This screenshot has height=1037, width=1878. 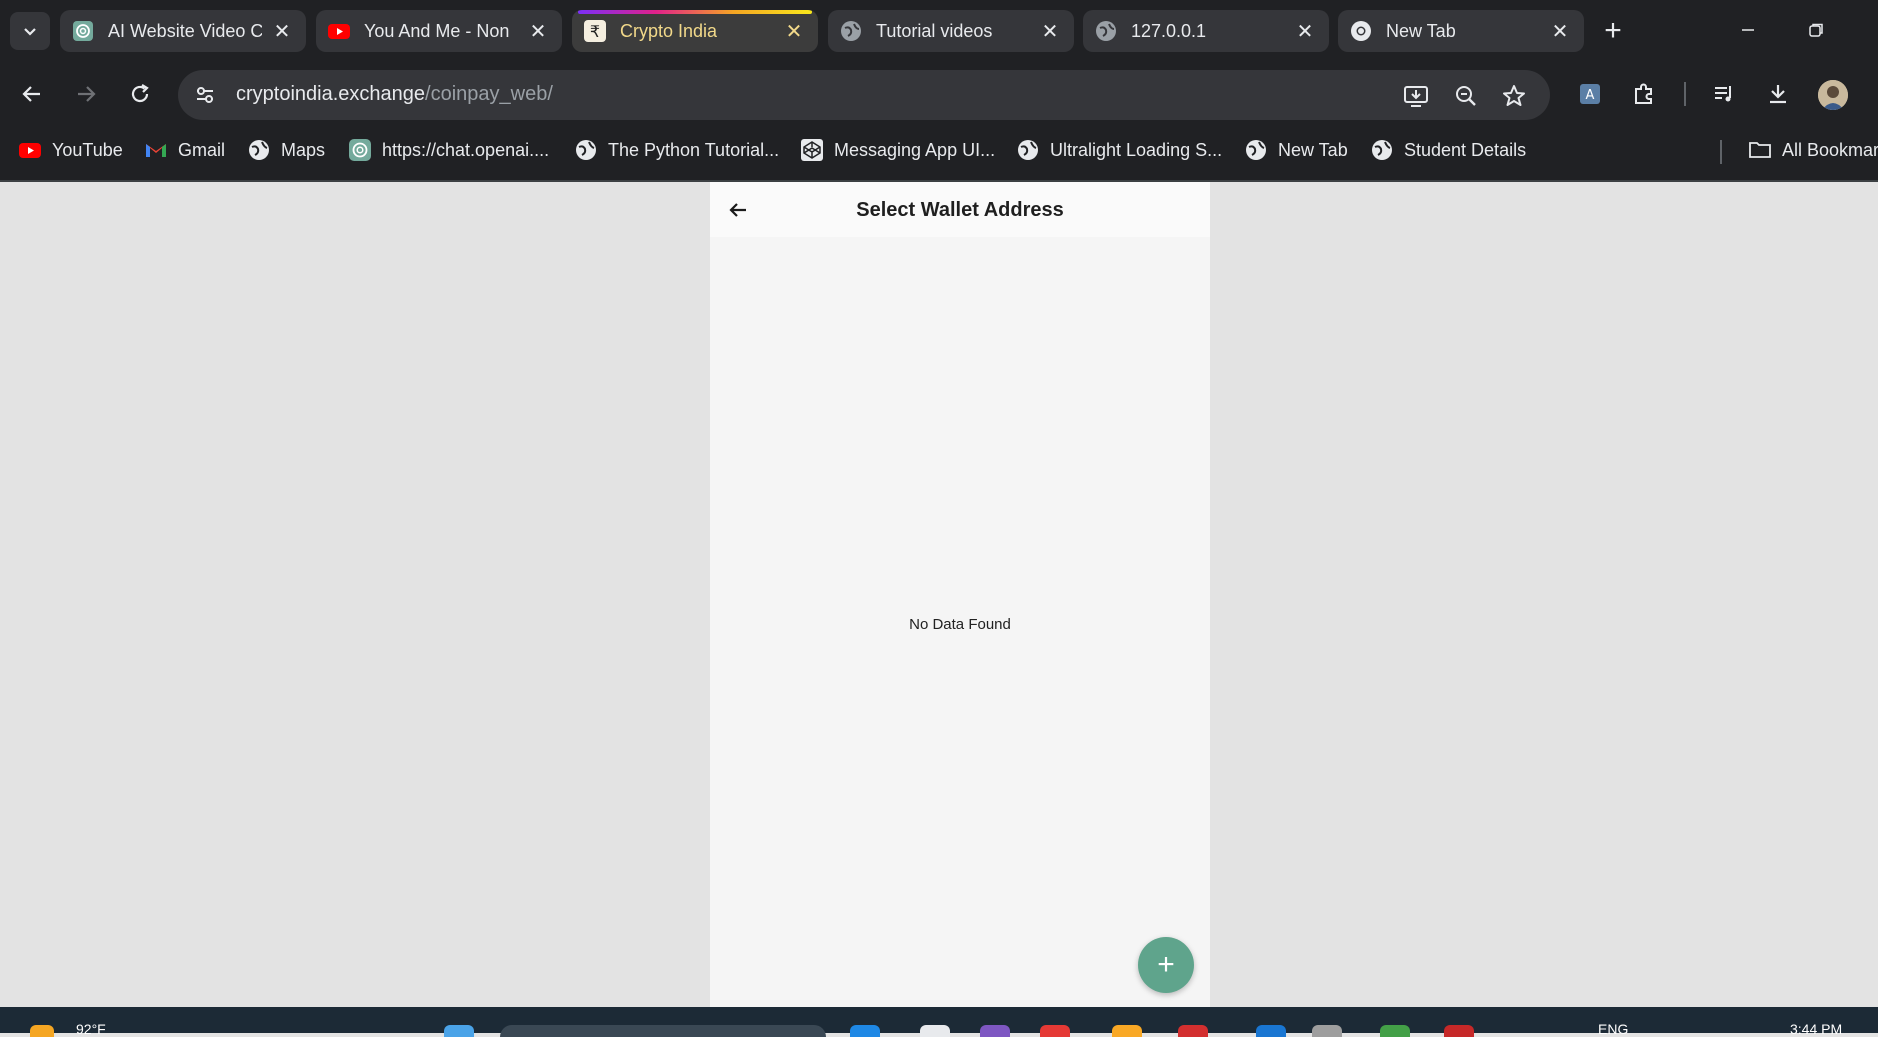 I want to click on chrome-taskbar-icon, so click(x=1055, y=1031).